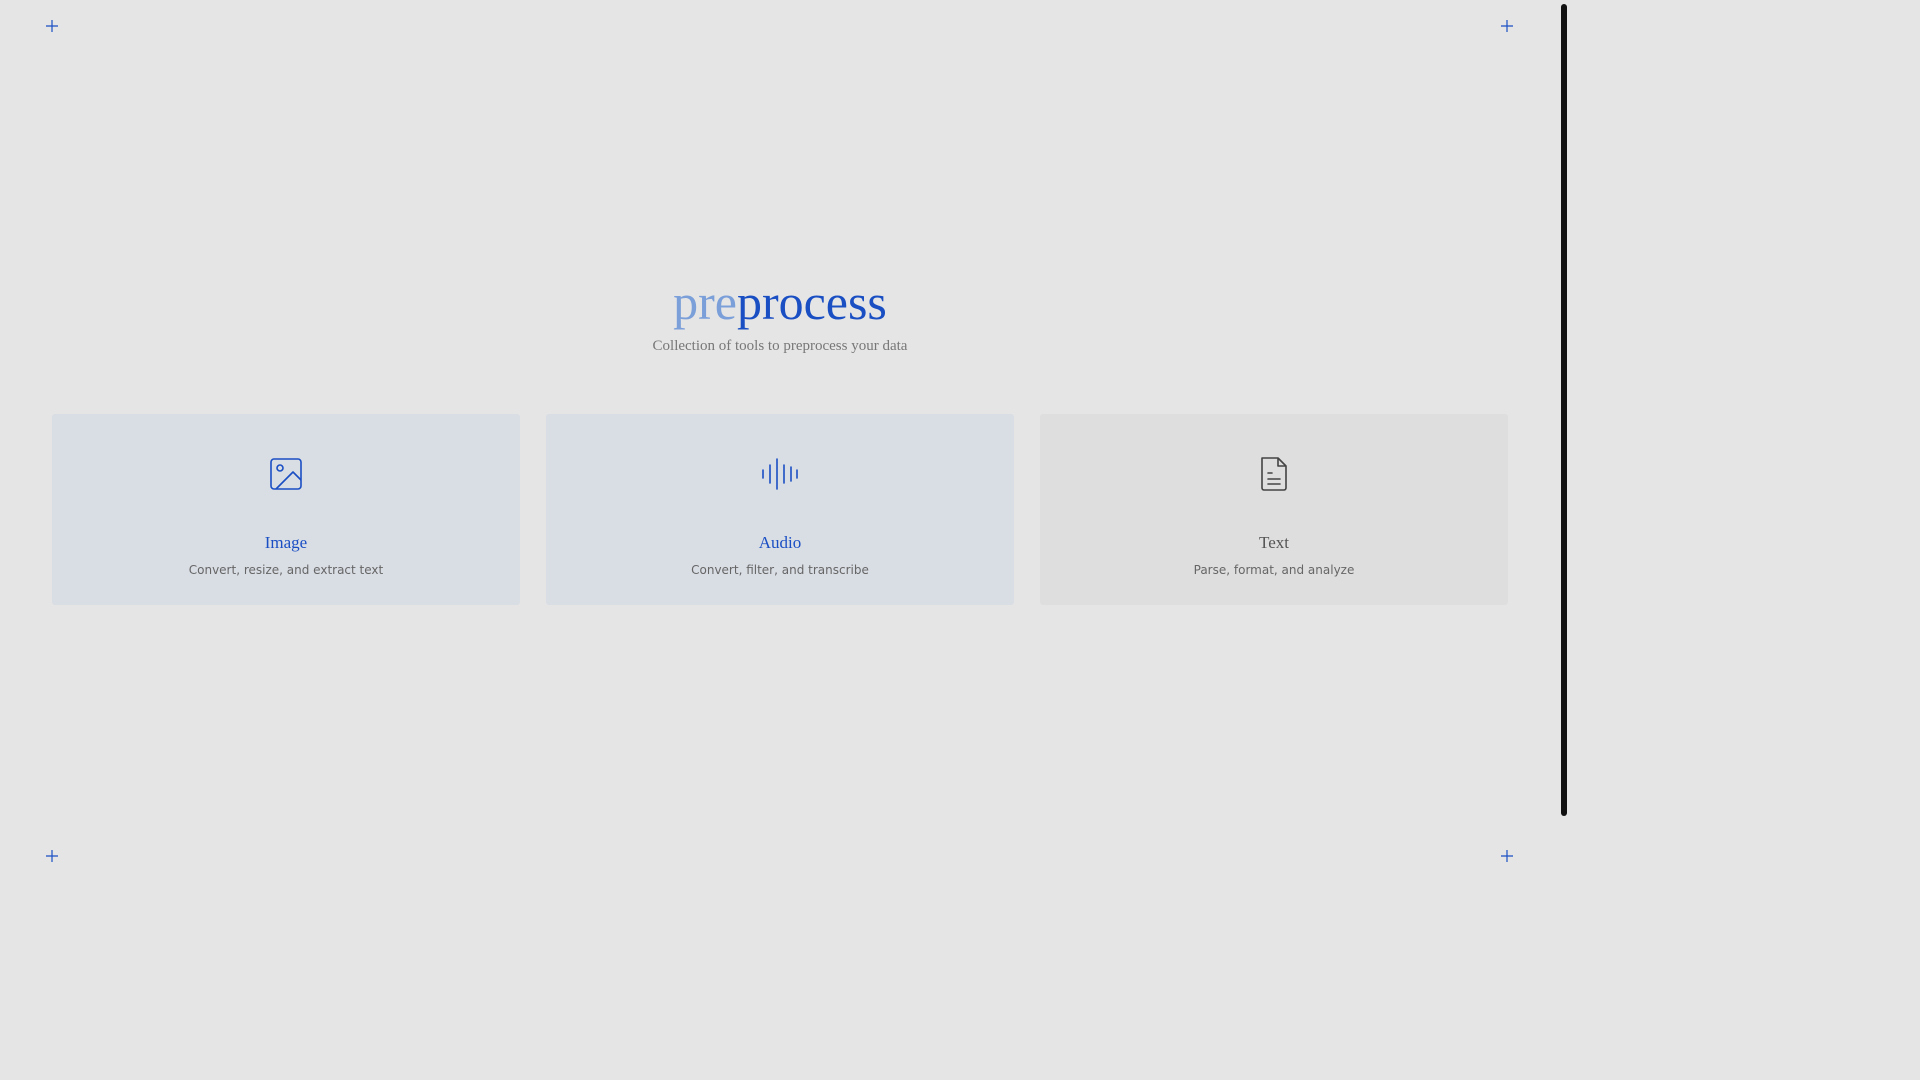 The height and width of the screenshot is (1080, 1920). Describe the element at coordinates (1564, 410) in the screenshot. I see `scrollbar-thumb` at that location.